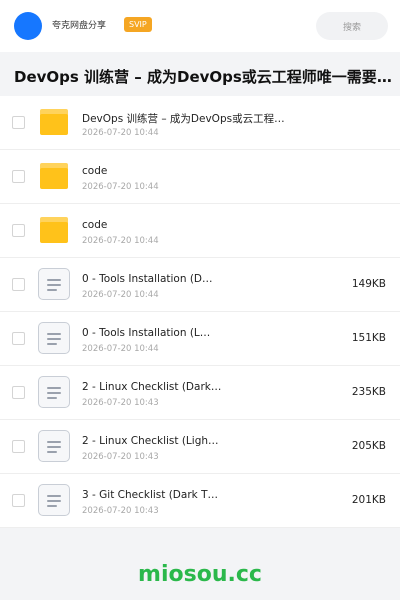  Describe the element at coordinates (28, 26) in the screenshot. I see `avatar` at that location.